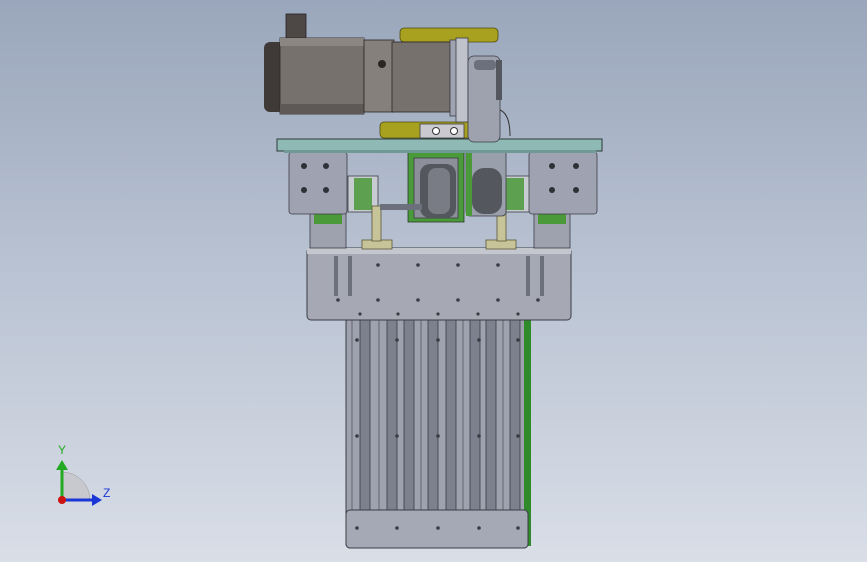 The height and width of the screenshot is (562, 867). What do you see at coordinates (62, 450) in the screenshot?
I see `y-axis-label: Y` at bounding box center [62, 450].